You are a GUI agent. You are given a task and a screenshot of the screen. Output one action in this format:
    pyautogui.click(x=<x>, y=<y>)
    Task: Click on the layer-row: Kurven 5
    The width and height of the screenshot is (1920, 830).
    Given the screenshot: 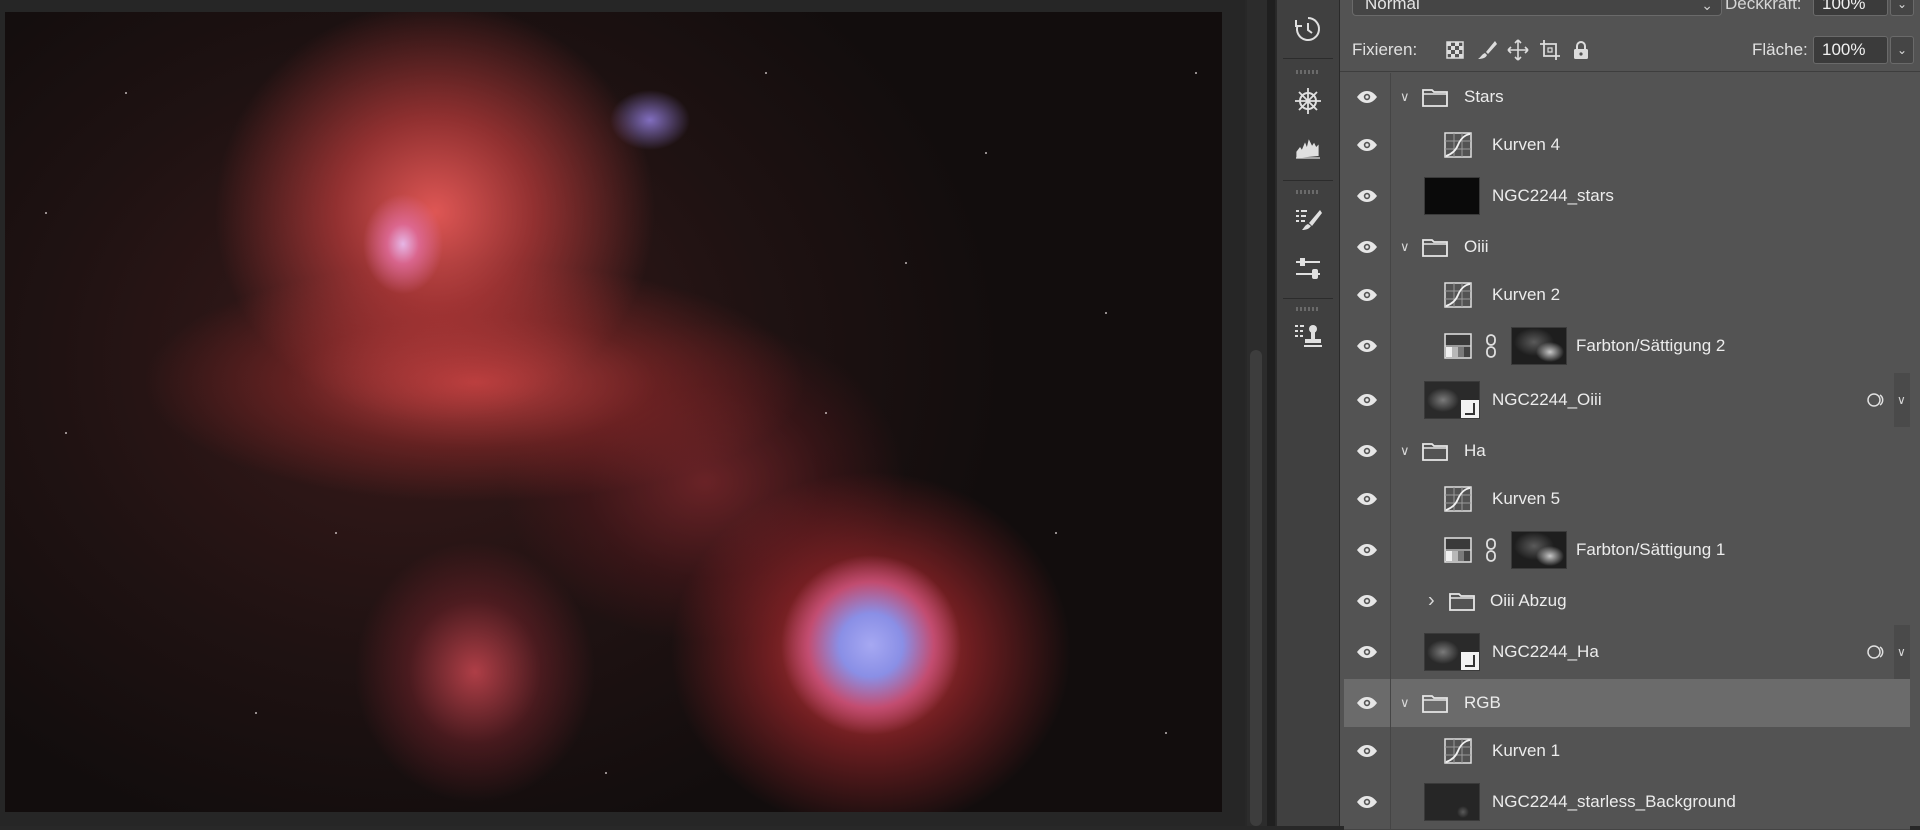 What is the action you would take?
    pyautogui.click(x=1627, y=499)
    